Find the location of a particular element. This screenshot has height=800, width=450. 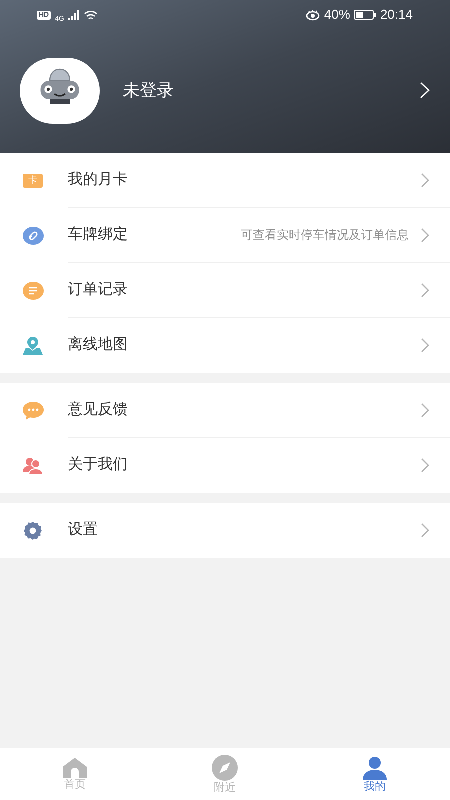

tab-item: 我的 is located at coordinates (375, 774).